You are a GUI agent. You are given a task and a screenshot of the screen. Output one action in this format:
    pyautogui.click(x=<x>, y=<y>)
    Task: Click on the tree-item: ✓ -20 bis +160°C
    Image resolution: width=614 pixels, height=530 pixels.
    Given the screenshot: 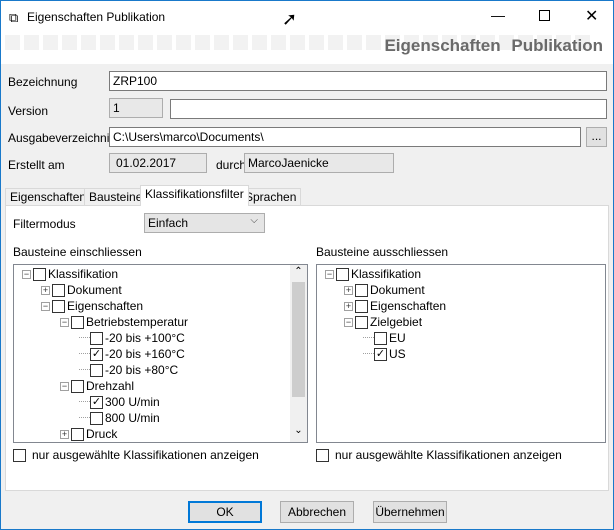 What is the action you would take?
    pyautogui.click(x=132, y=354)
    